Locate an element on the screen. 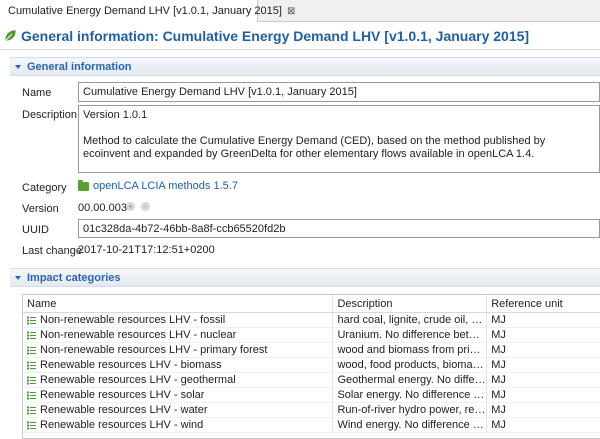  cell-name: Renewable resources LHV - biomass is located at coordinates (178, 365).